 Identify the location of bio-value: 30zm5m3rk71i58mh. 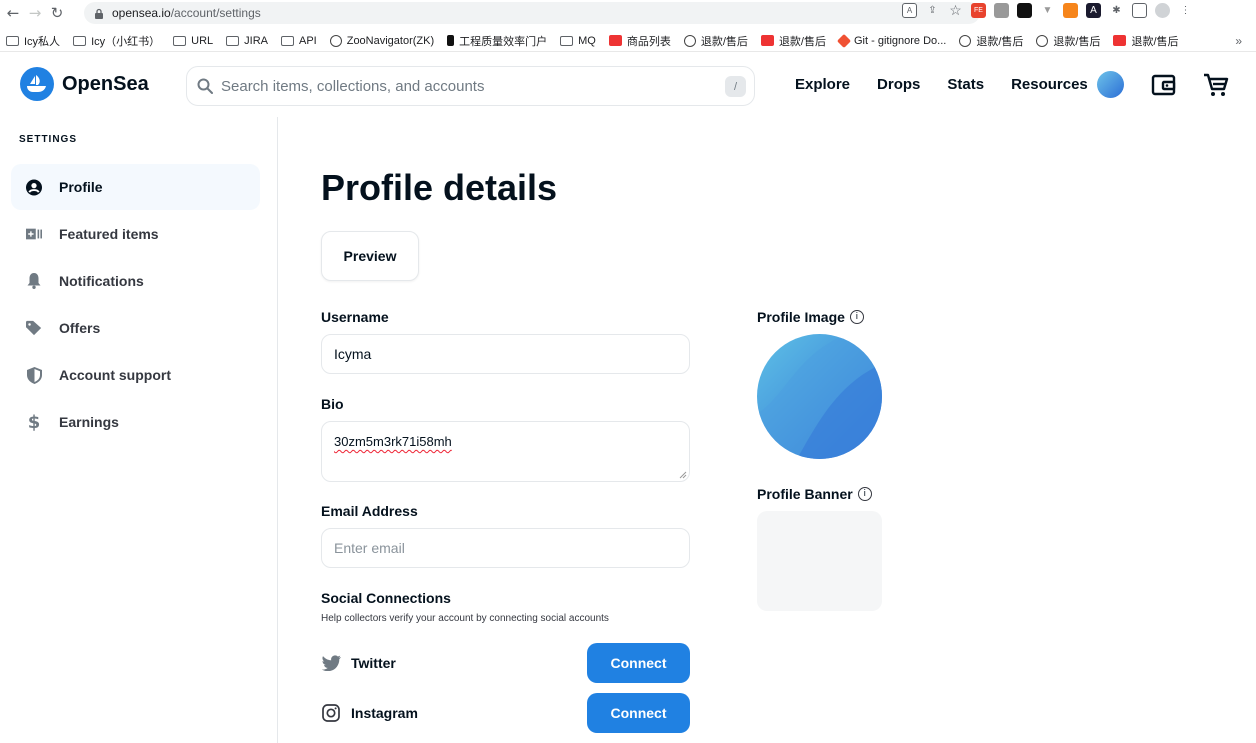
(393, 441).